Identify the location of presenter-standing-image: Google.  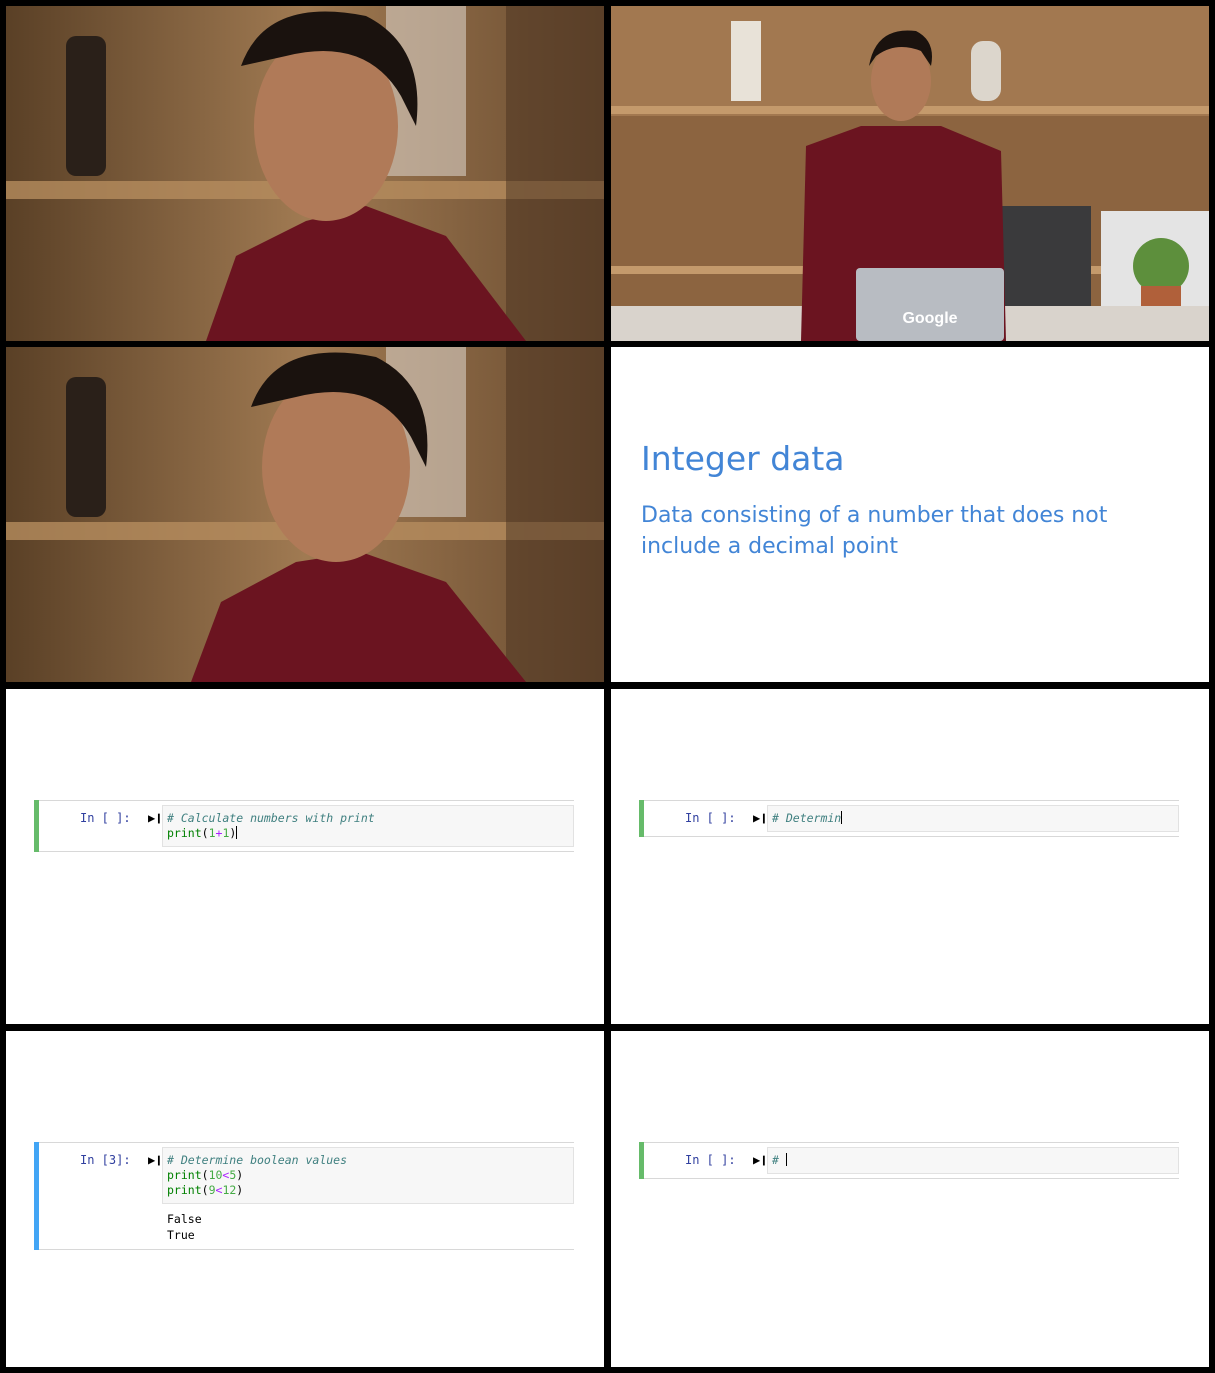
(910, 173).